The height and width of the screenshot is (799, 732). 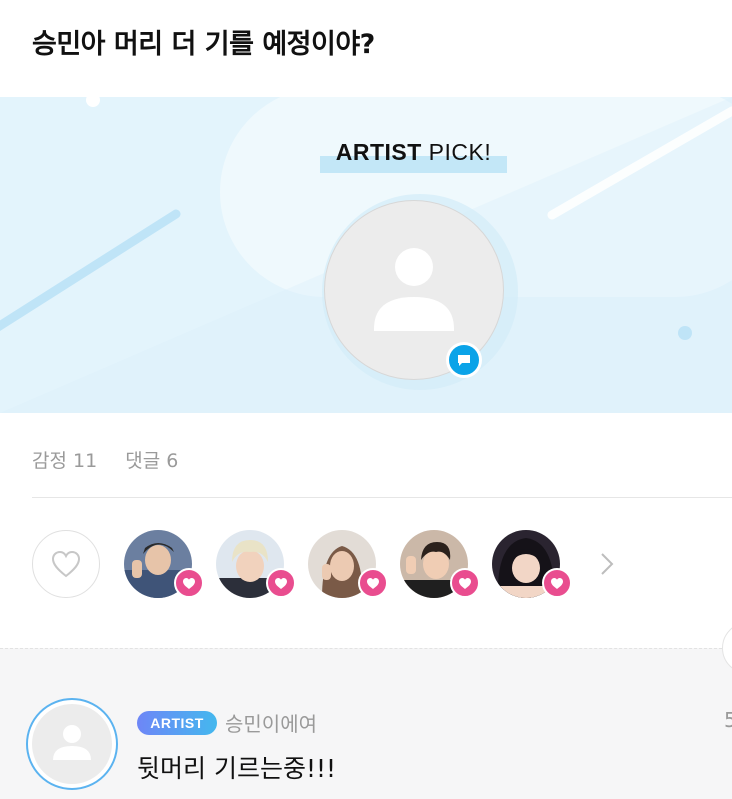 I want to click on divider, so click(x=382, y=497).